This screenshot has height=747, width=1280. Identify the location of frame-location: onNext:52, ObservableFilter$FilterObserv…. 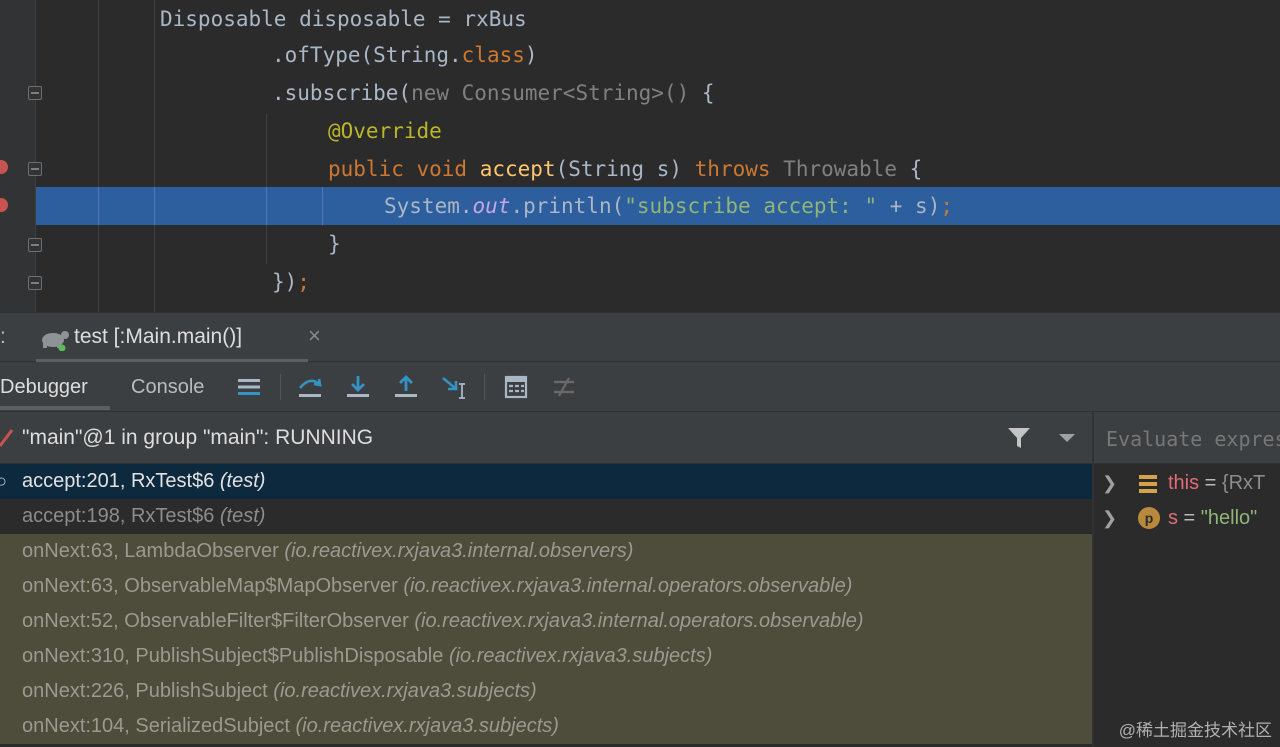
(218, 621).